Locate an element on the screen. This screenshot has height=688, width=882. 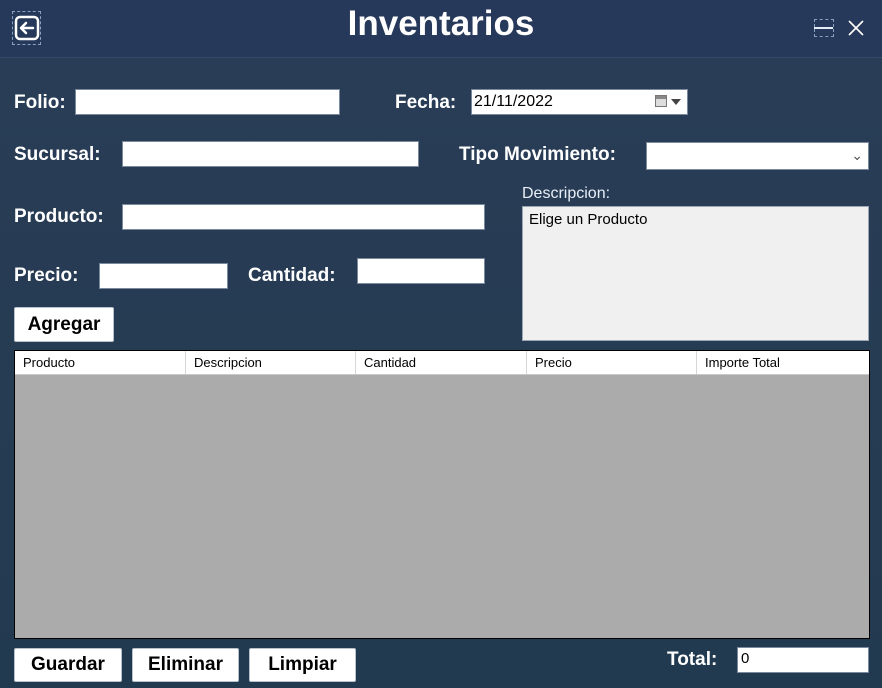
producto-input is located at coordinates (303, 217).